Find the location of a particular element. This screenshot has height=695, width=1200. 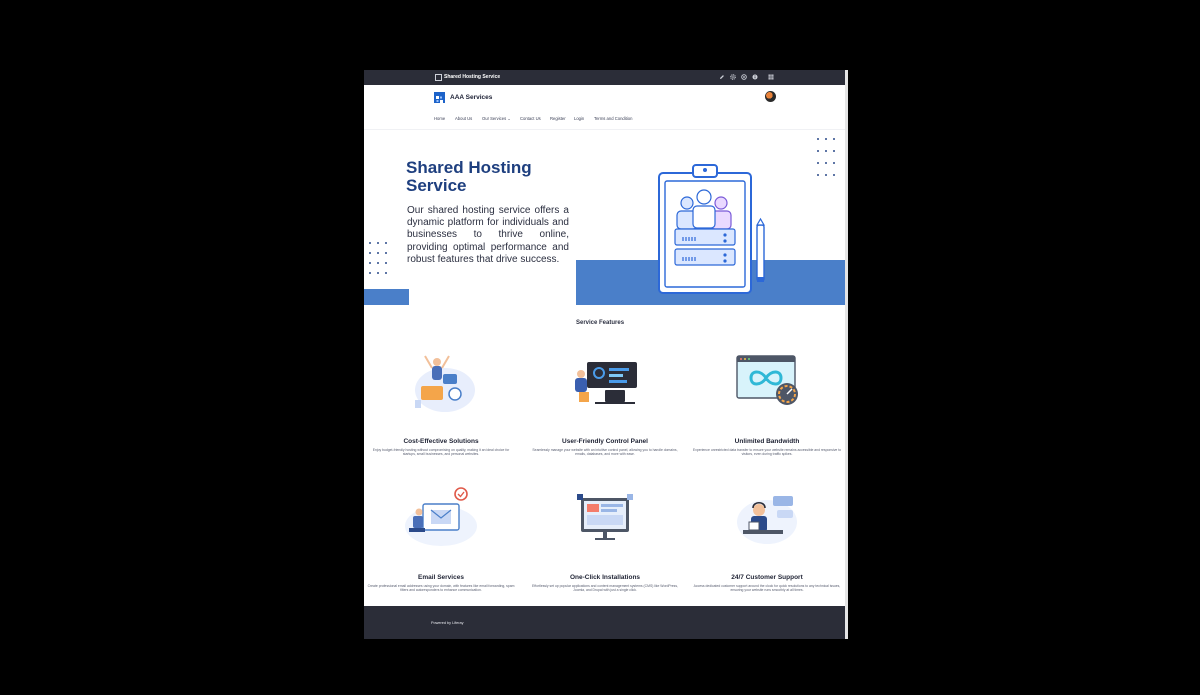

site-logo is located at coordinates (439, 97).